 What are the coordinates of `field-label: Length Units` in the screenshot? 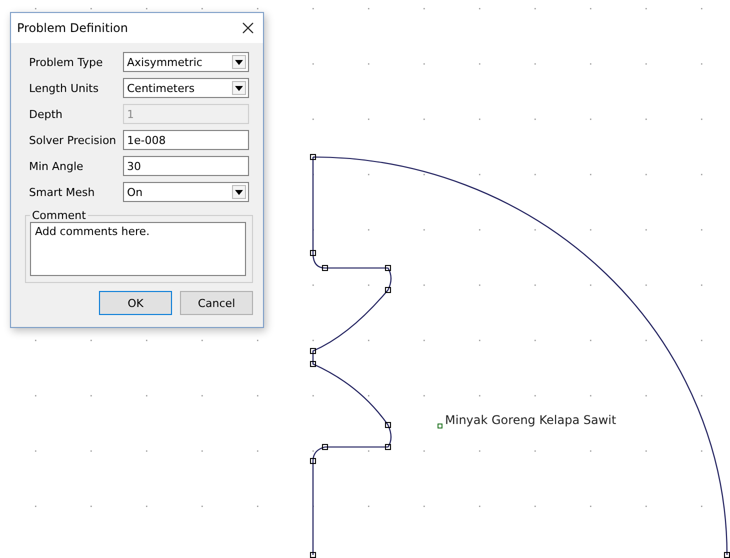 It's located at (64, 88).